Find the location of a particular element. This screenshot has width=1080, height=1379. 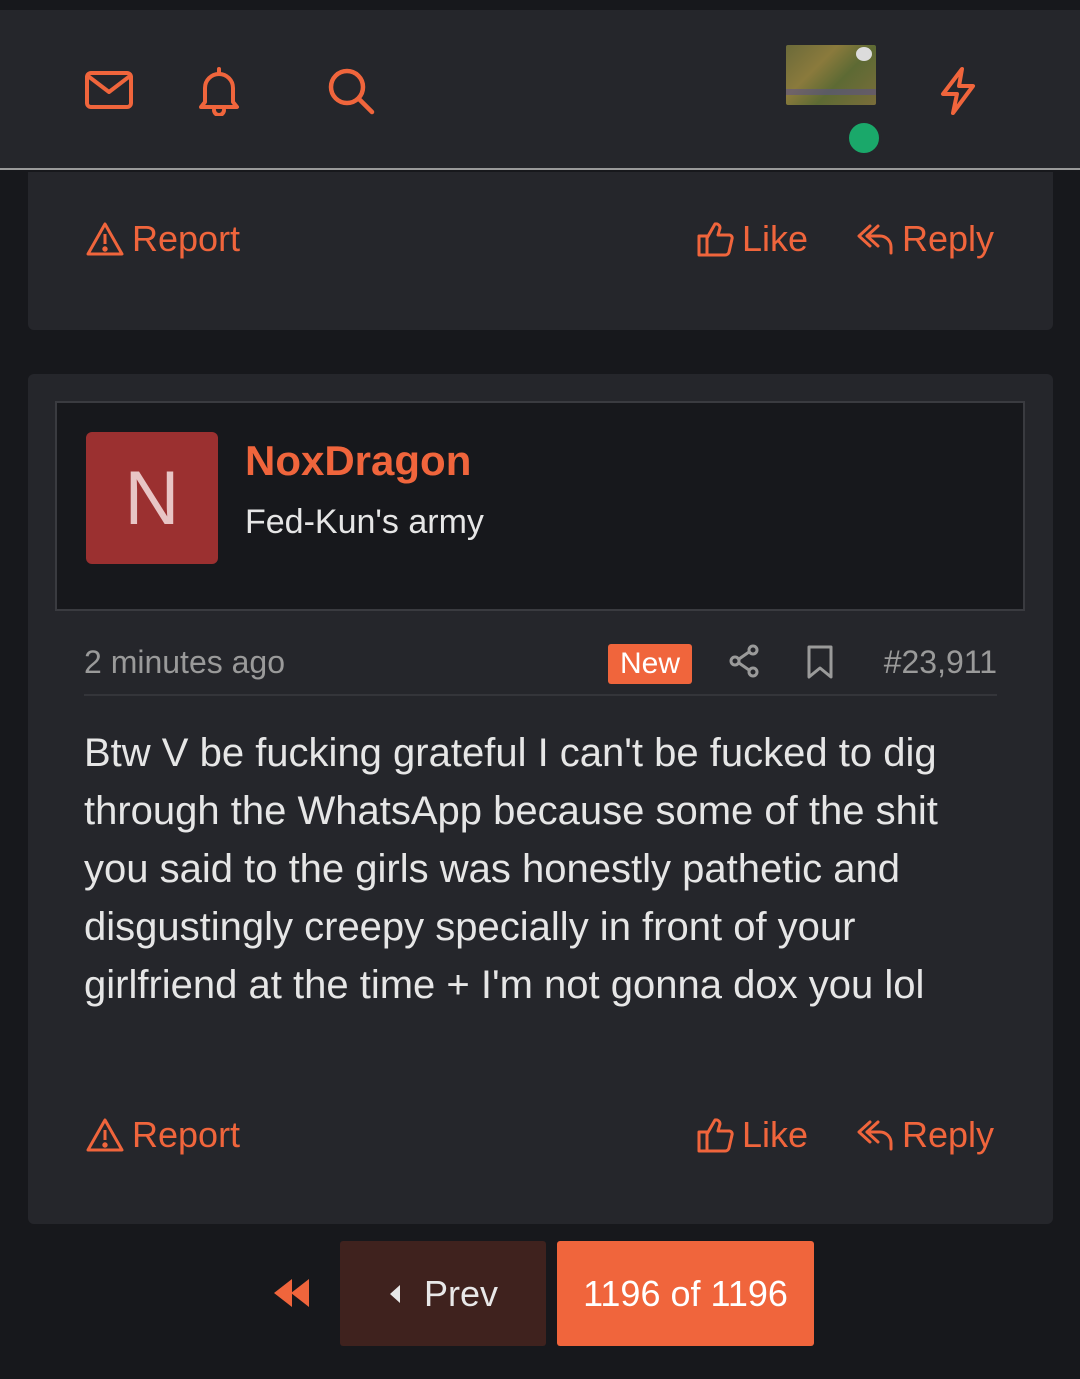

avatar-letter: N is located at coordinates (152, 498).